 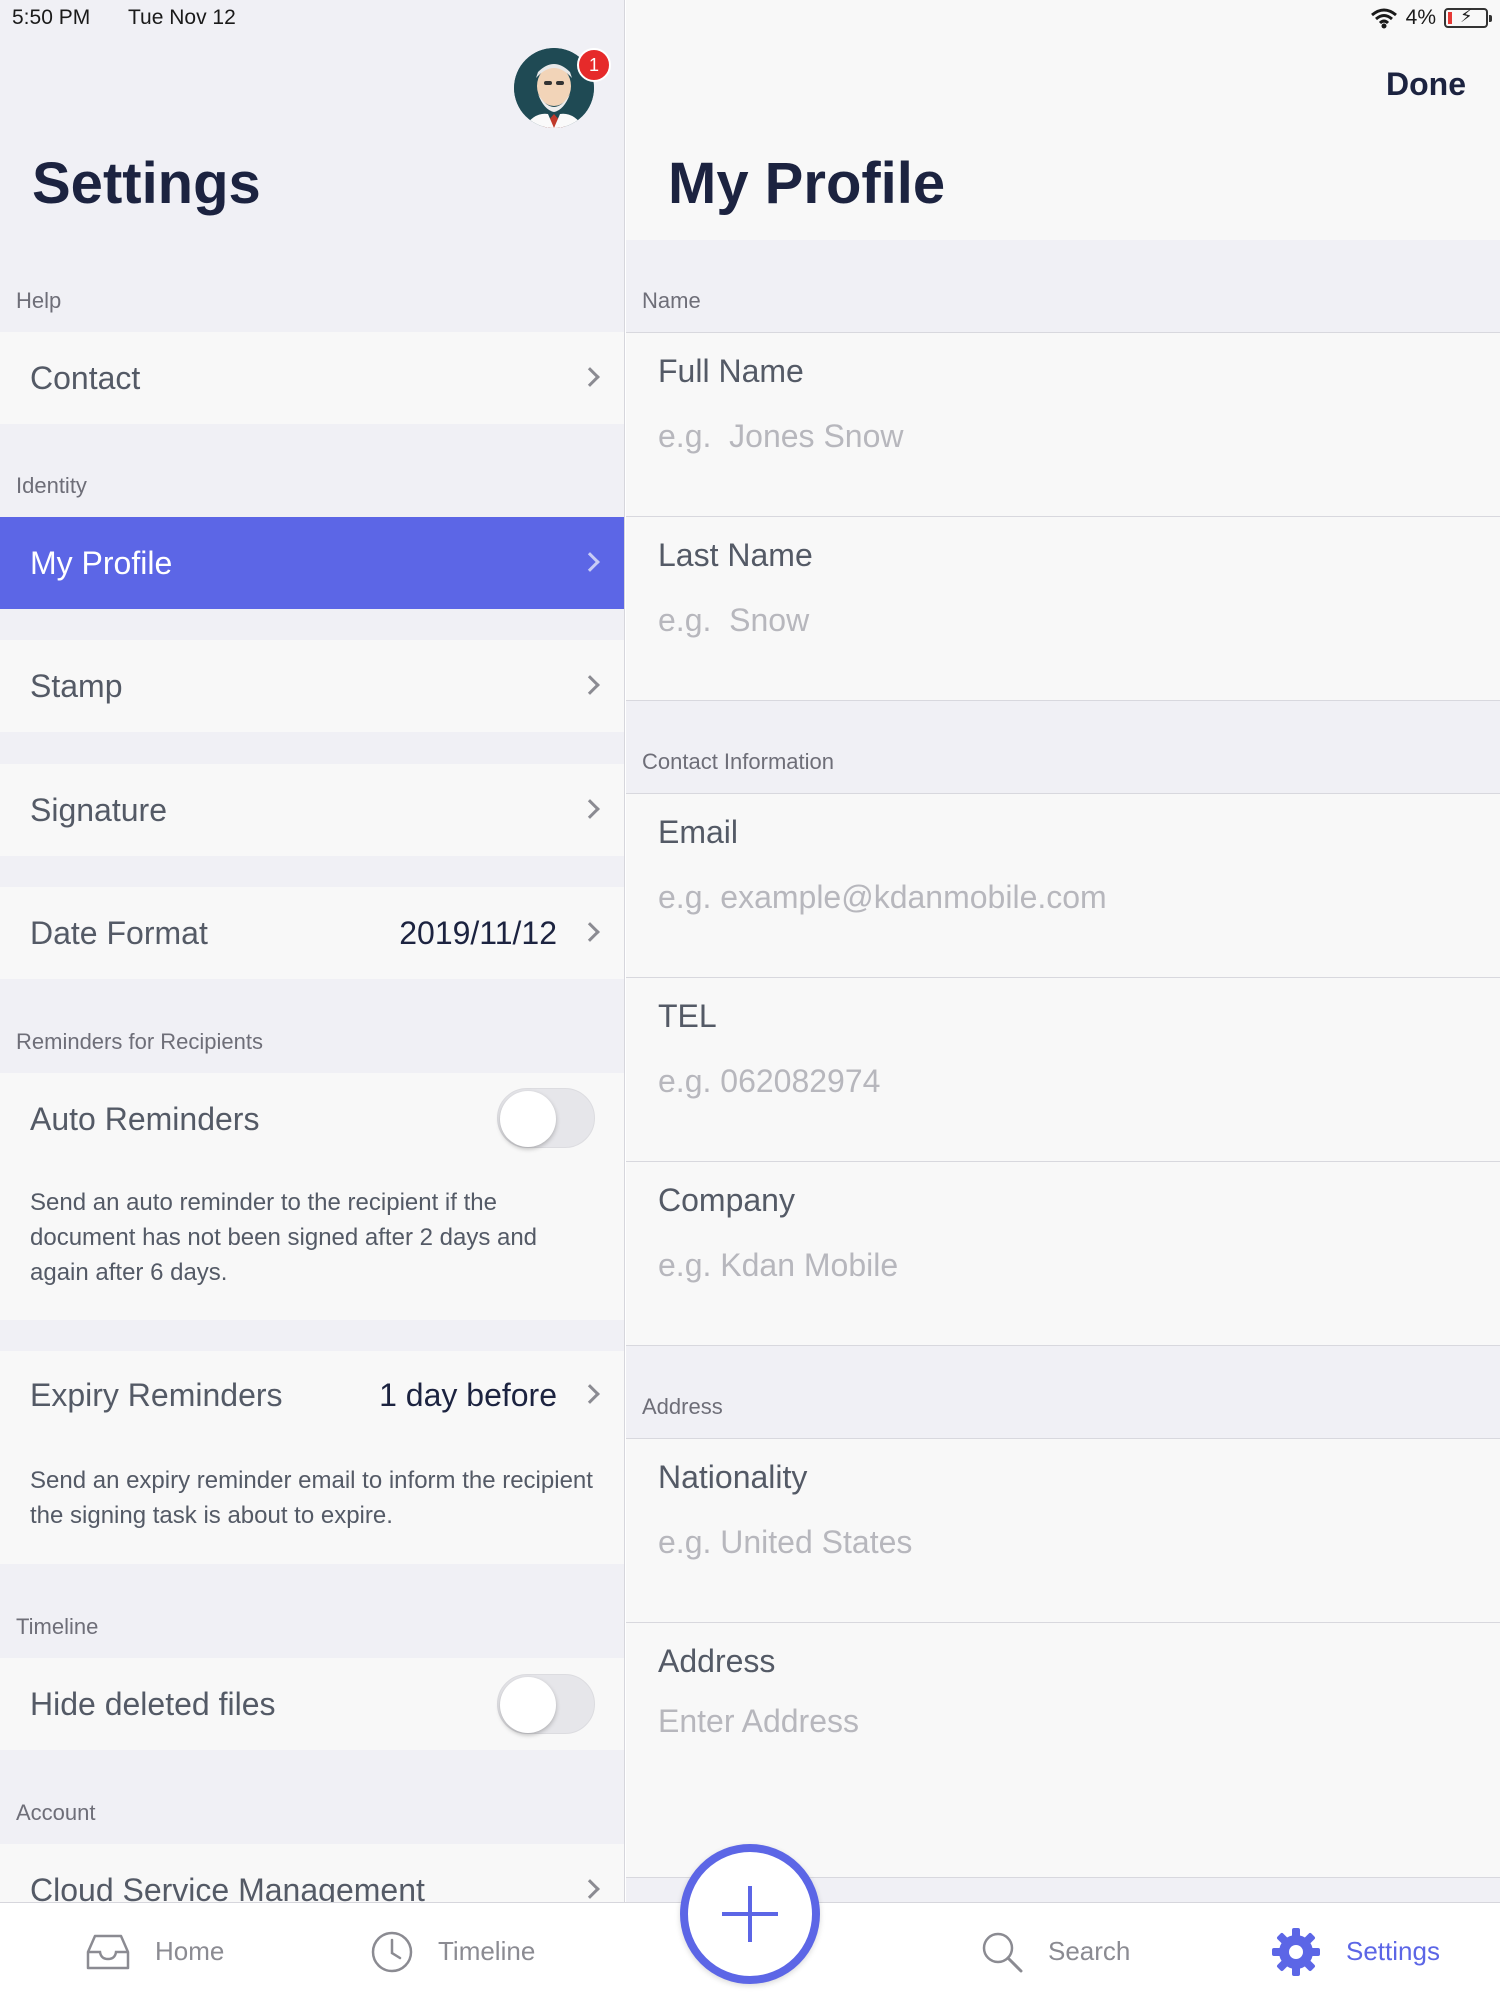 I want to click on add-document-button, so click(x=750, y=1914).